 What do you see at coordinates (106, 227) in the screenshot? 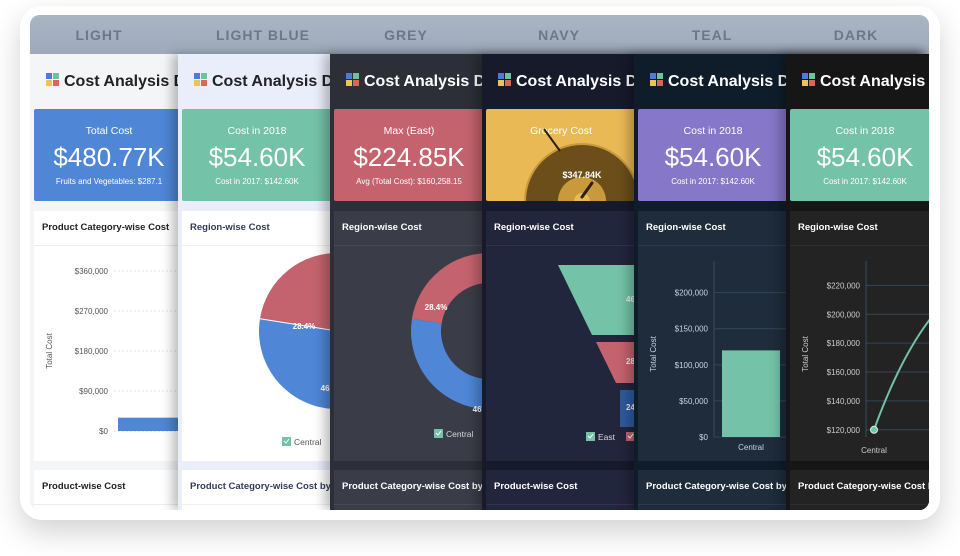
I see `chart-title: Product Category-wise Cost` at bounding box center [106, 227].